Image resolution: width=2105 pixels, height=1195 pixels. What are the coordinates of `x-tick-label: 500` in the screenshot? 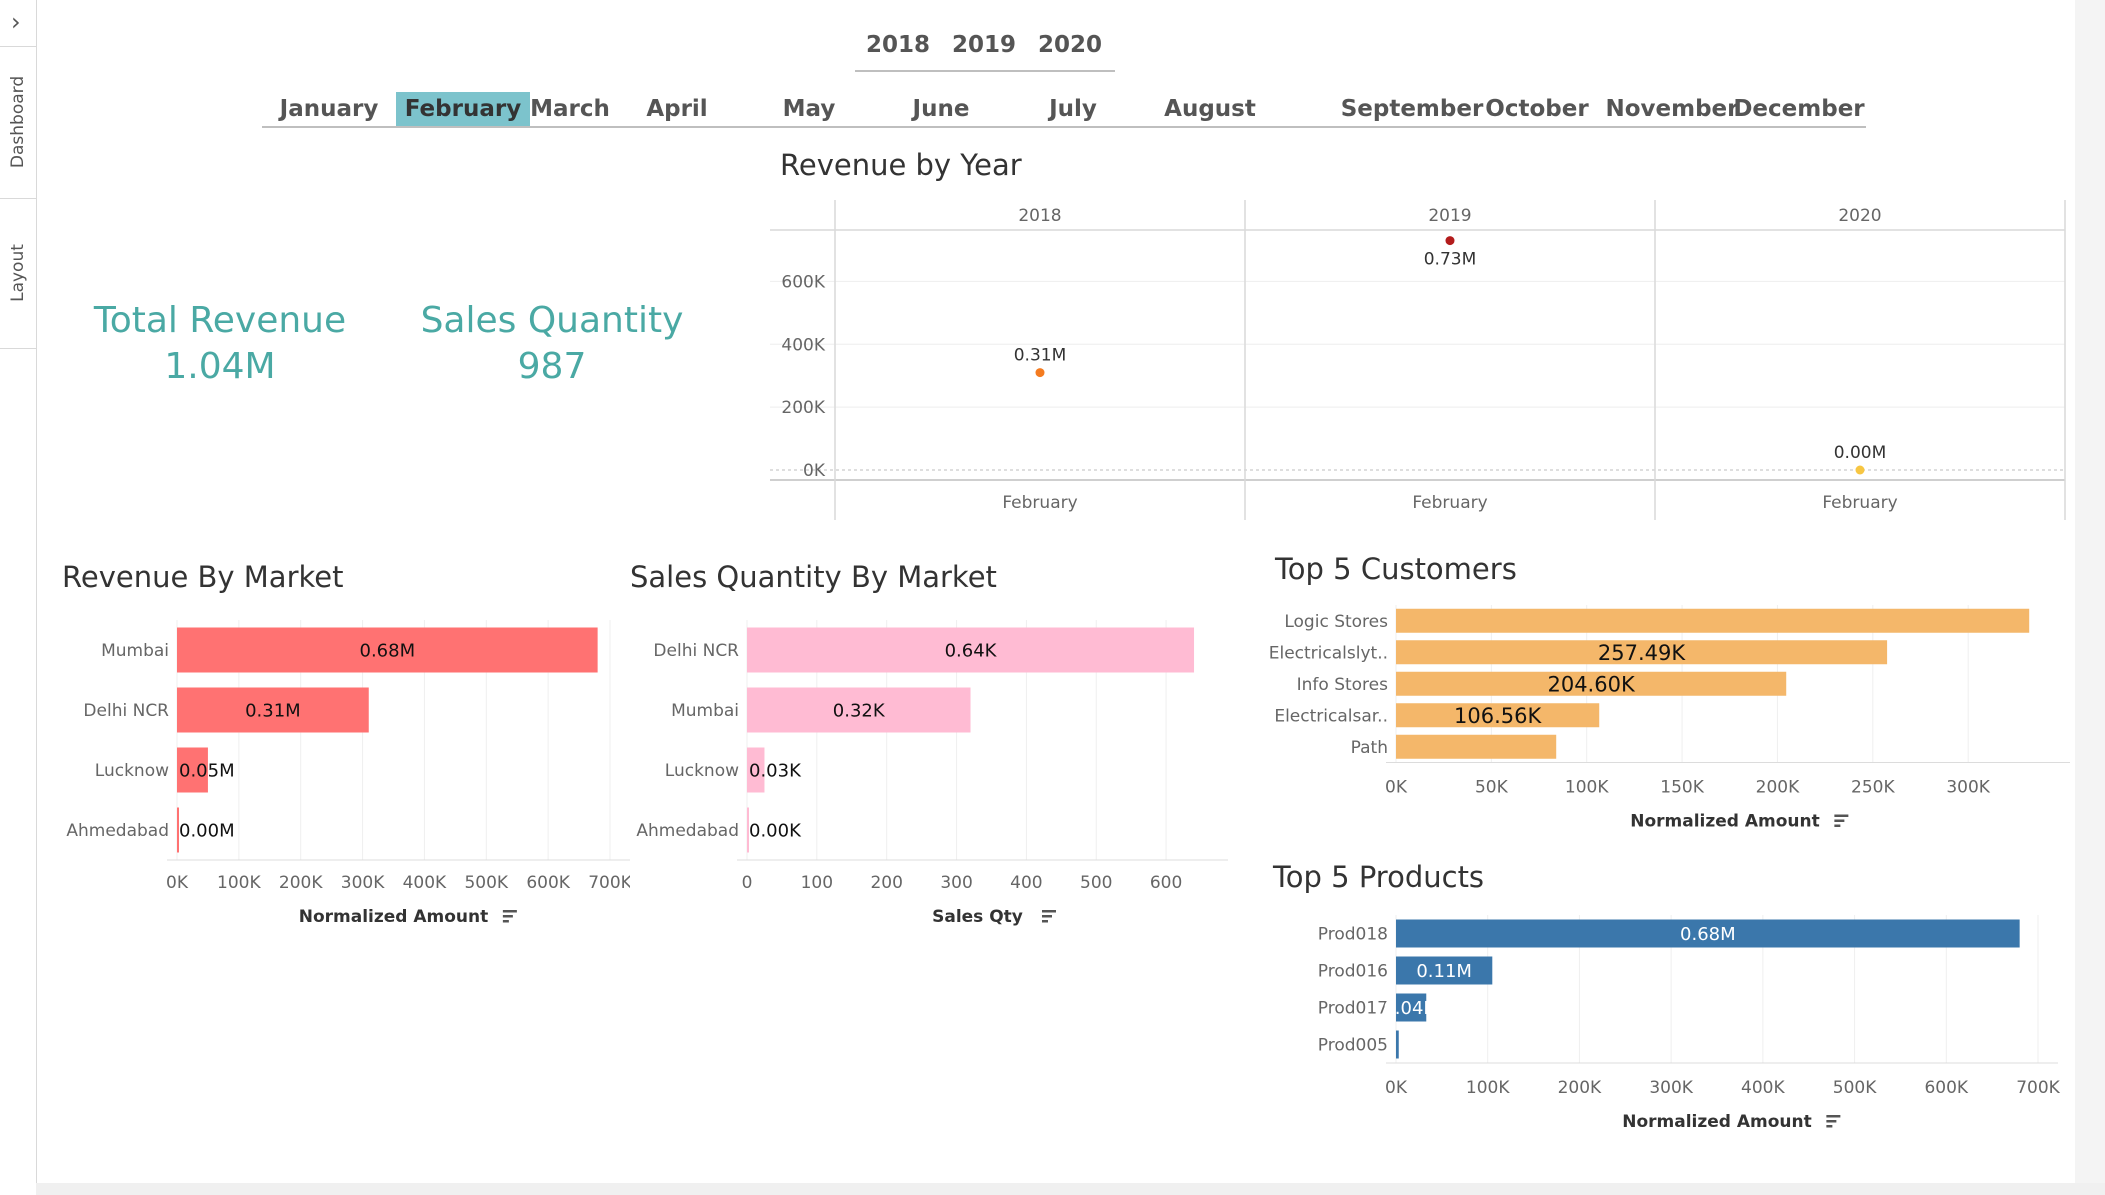 It's located at (1096, 883).